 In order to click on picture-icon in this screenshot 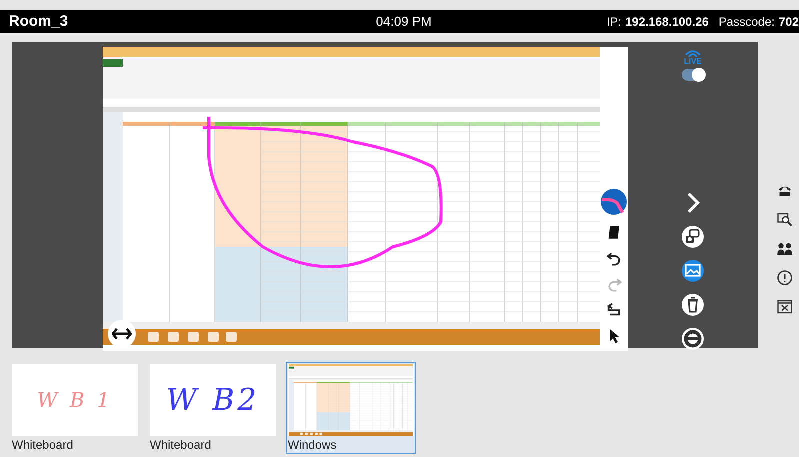, I will do `click(693, 271)`.